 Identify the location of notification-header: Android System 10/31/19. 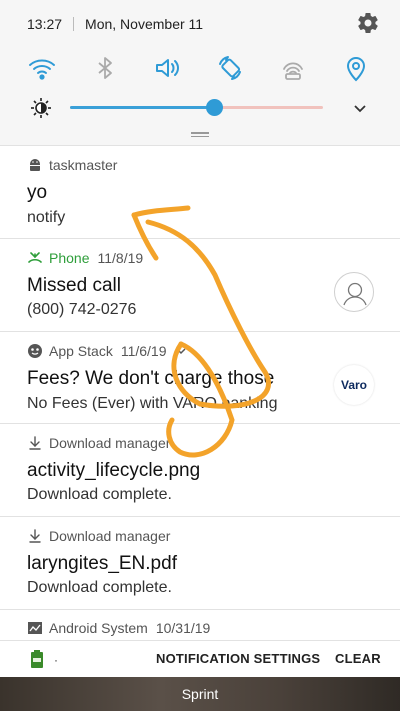
(118, 628).